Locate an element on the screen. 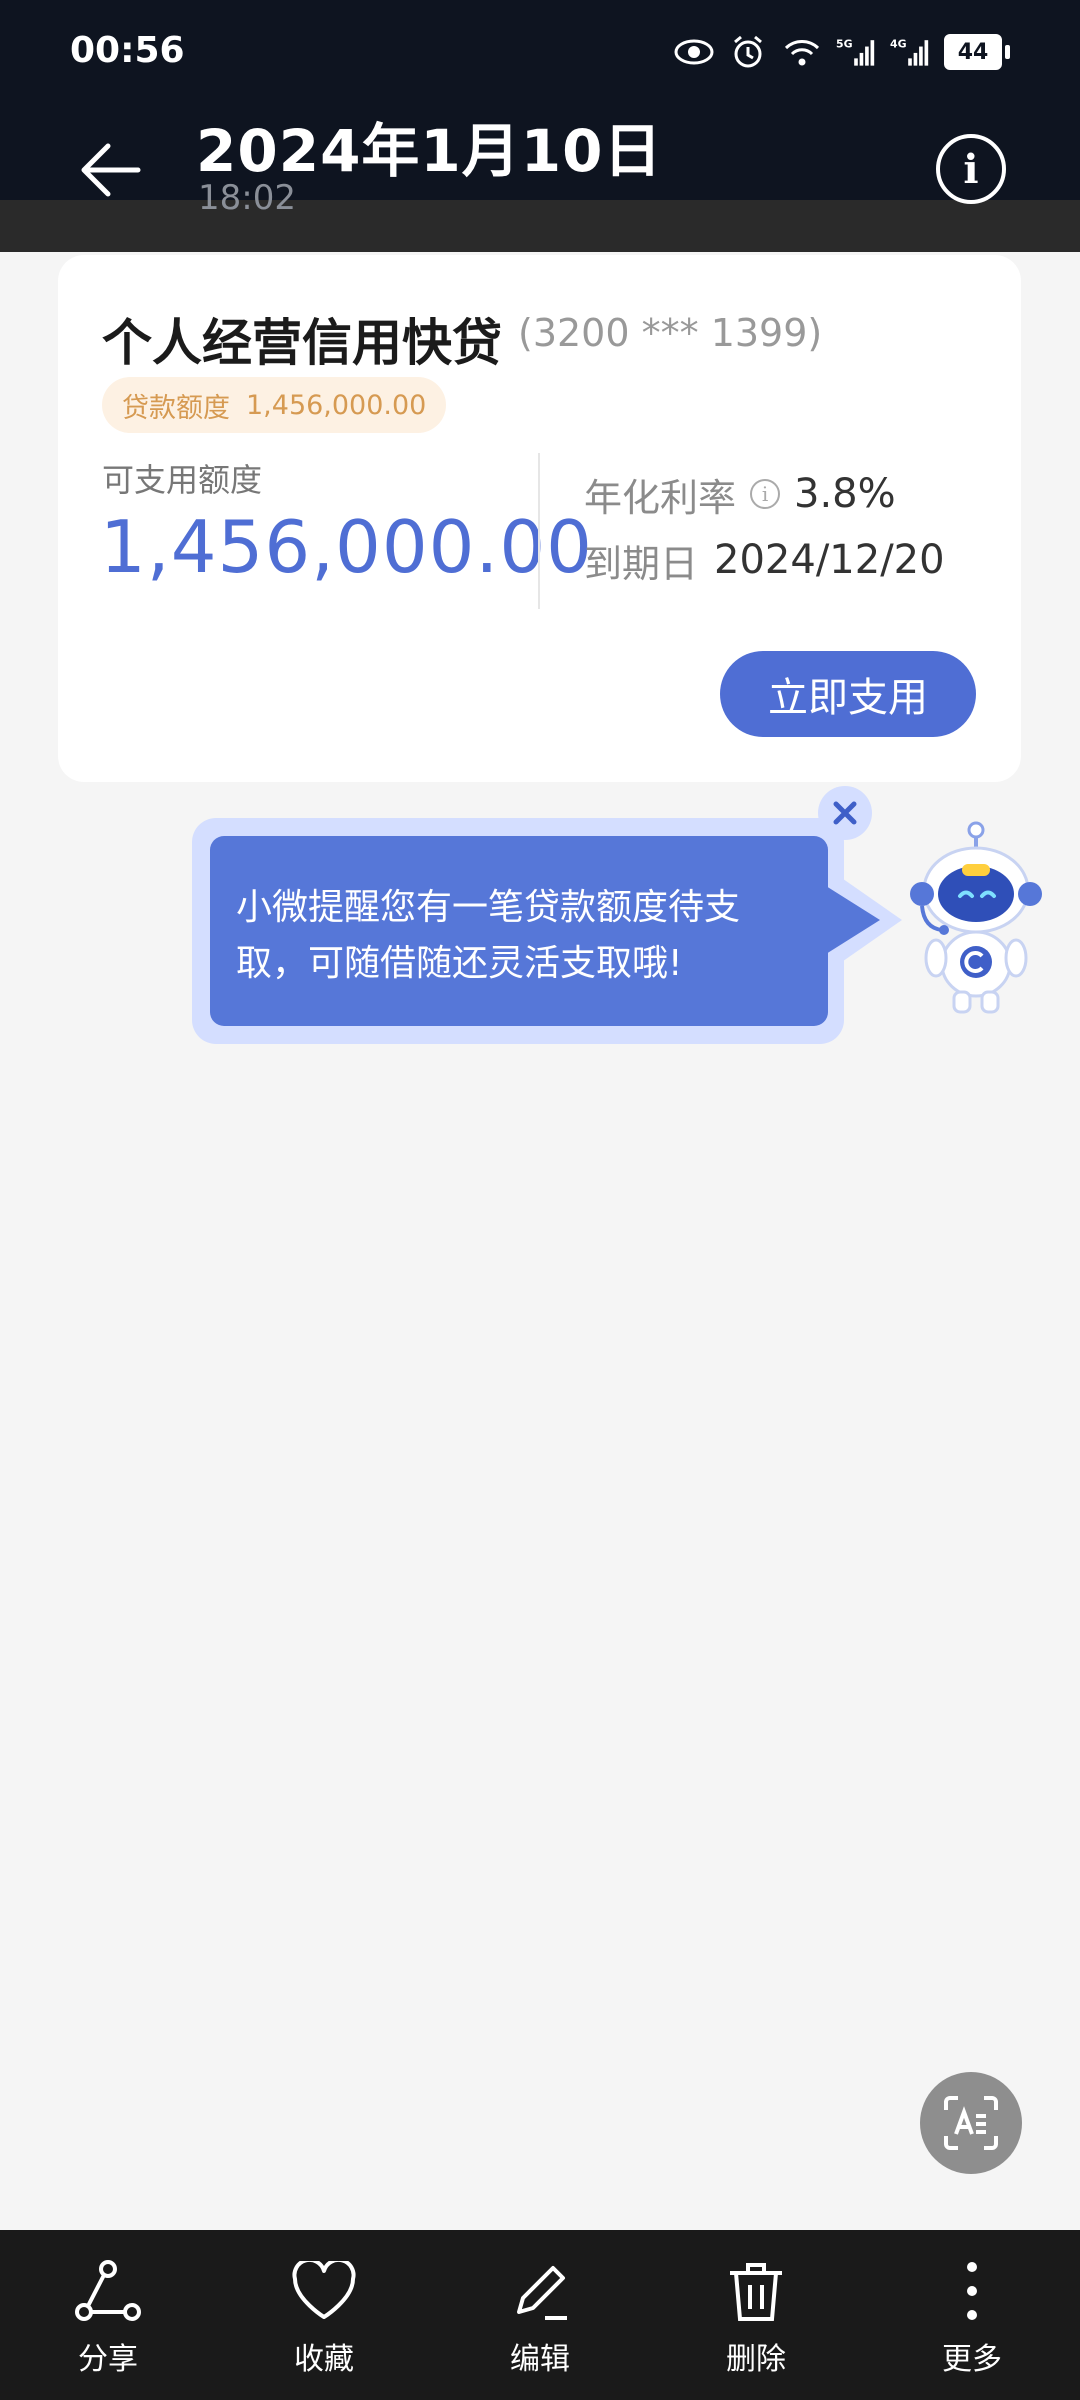 This screenshot has width=1080, height=2400. top-bar-shadow is located at coordinates (540, 226).